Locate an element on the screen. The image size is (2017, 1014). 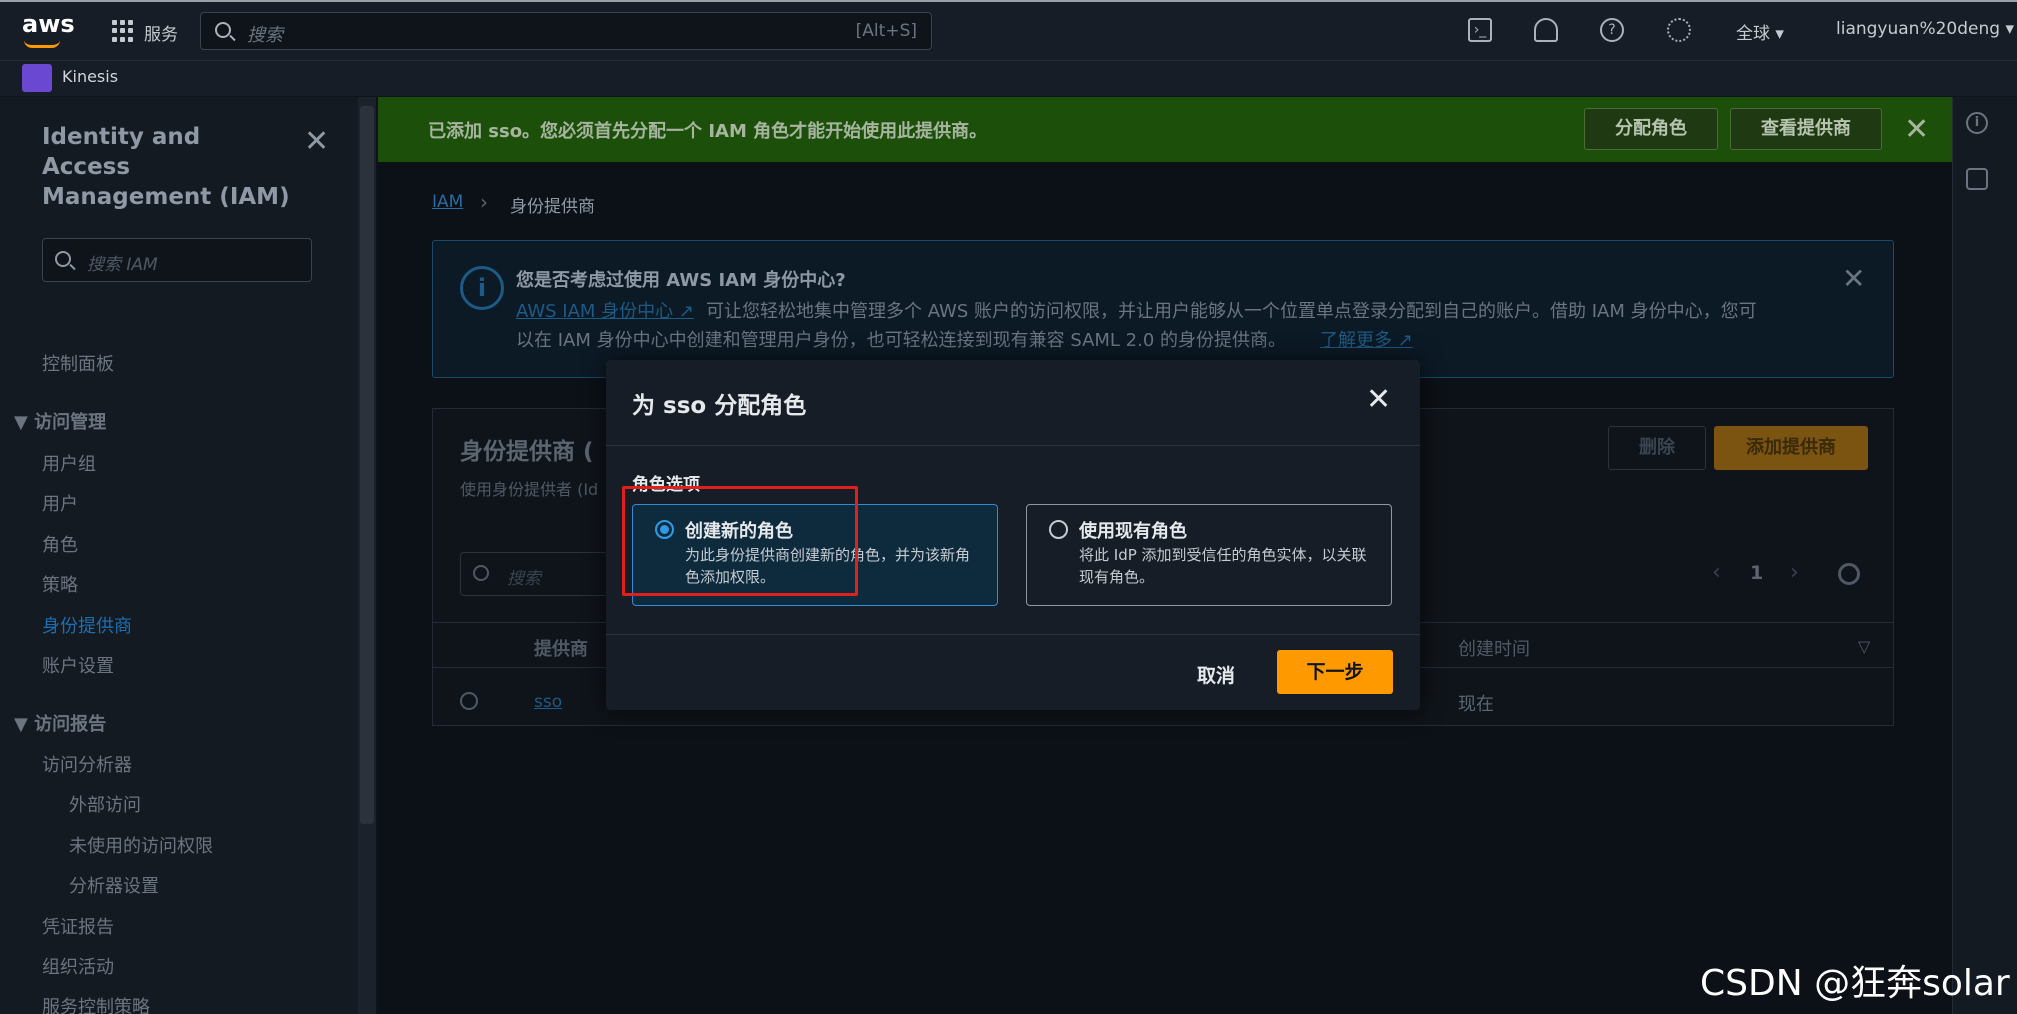
radio-use-existing-role is located at coordinates (1058, 529).